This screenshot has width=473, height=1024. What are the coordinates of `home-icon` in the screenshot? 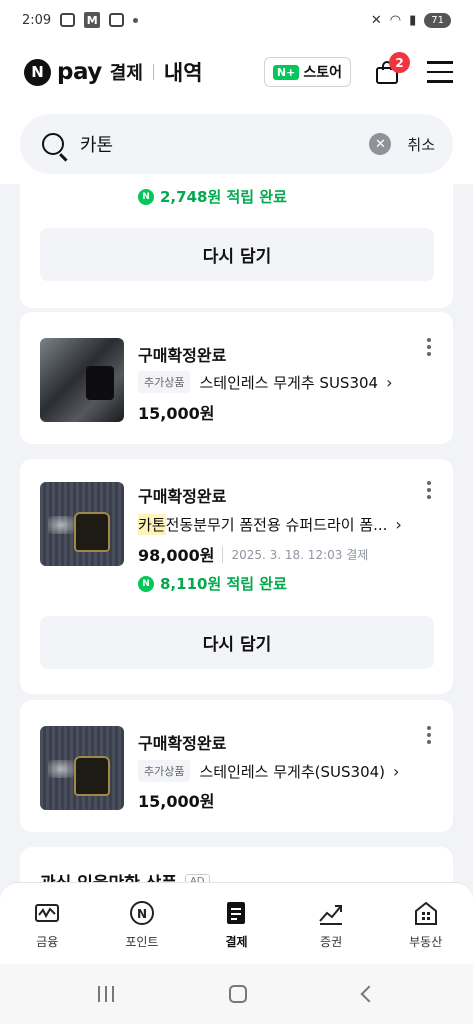 It's located at (238, 994).